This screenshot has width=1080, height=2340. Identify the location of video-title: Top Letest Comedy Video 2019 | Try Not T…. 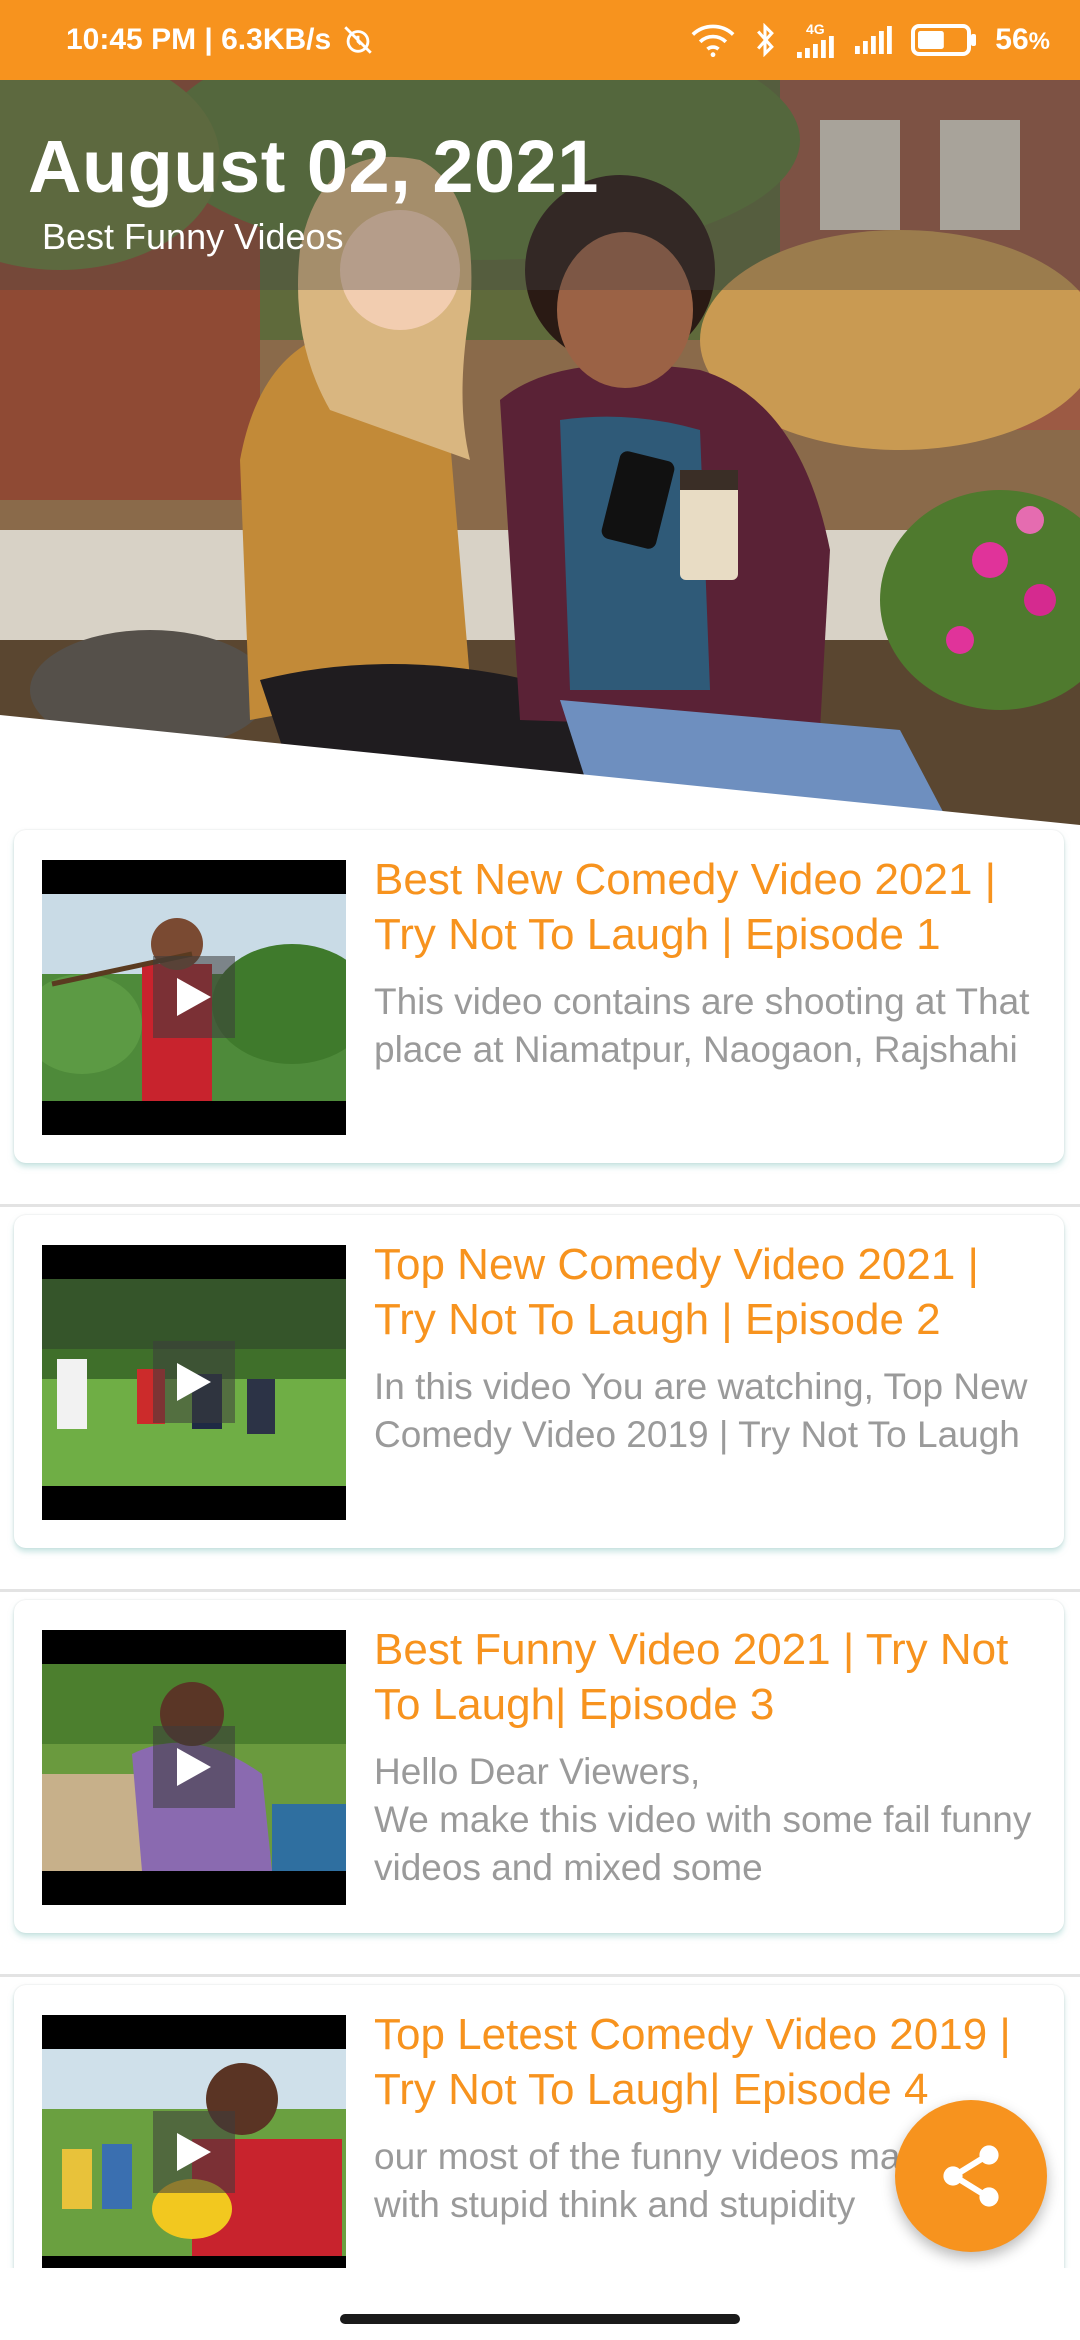
(709, 2062).